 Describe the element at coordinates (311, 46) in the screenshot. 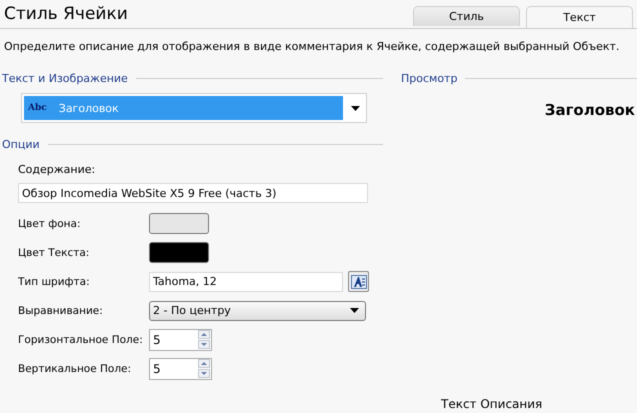

I see `description-text: Определите описание для отображения в виде комментария к Ячейке, содержащей выбранный Объект.` at that location.